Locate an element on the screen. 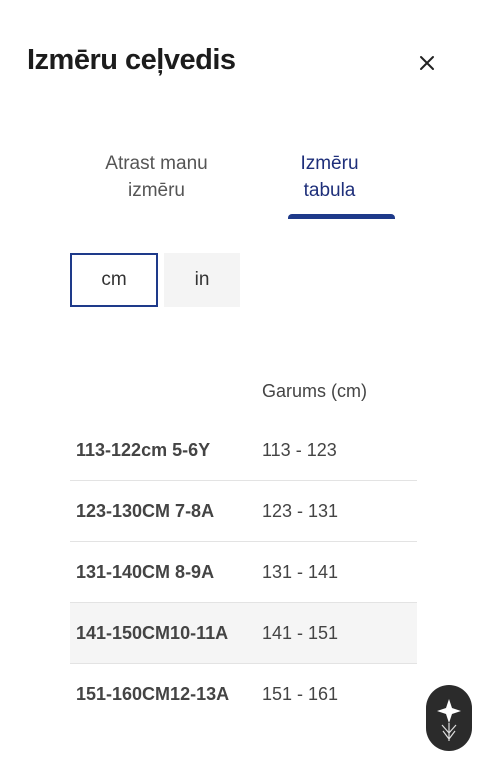 The height and width of the screenshot is (768, 487). size-cell: 113-122cm 5-6Y is located at coordinates (143, 449).